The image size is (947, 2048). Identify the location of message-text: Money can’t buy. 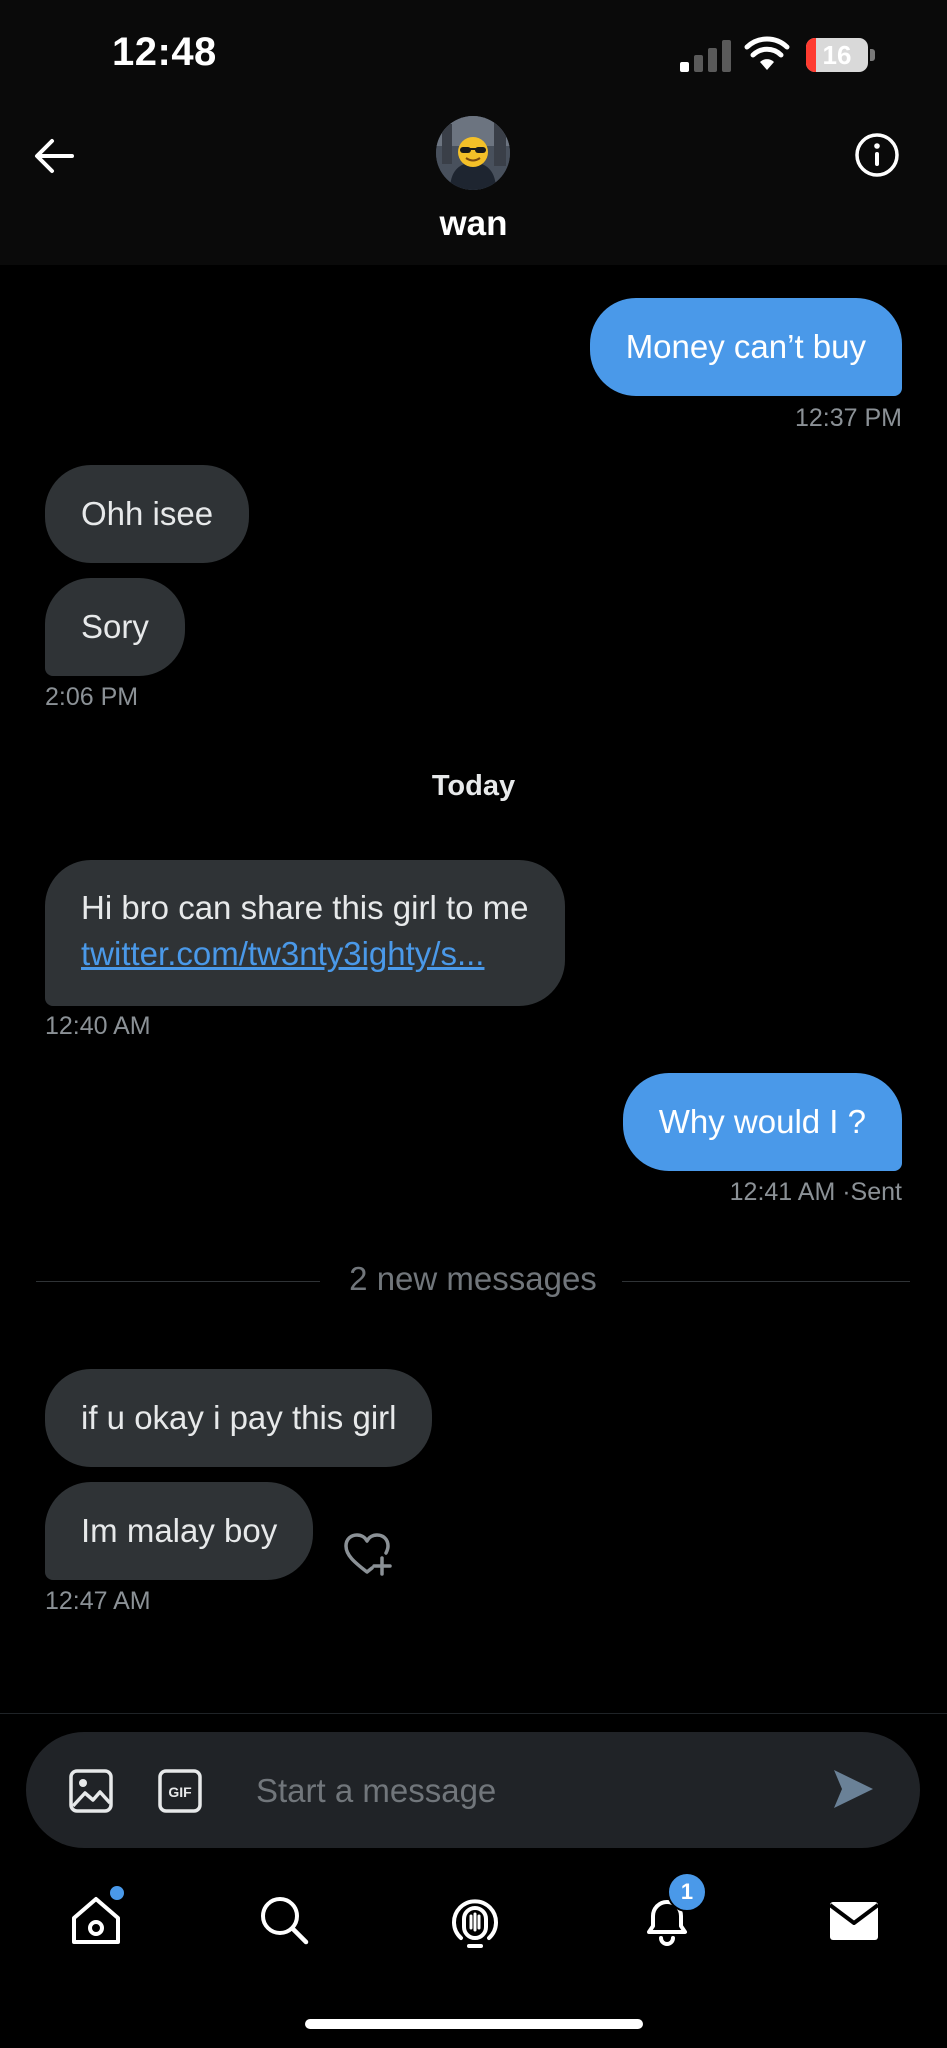
(745, 346).